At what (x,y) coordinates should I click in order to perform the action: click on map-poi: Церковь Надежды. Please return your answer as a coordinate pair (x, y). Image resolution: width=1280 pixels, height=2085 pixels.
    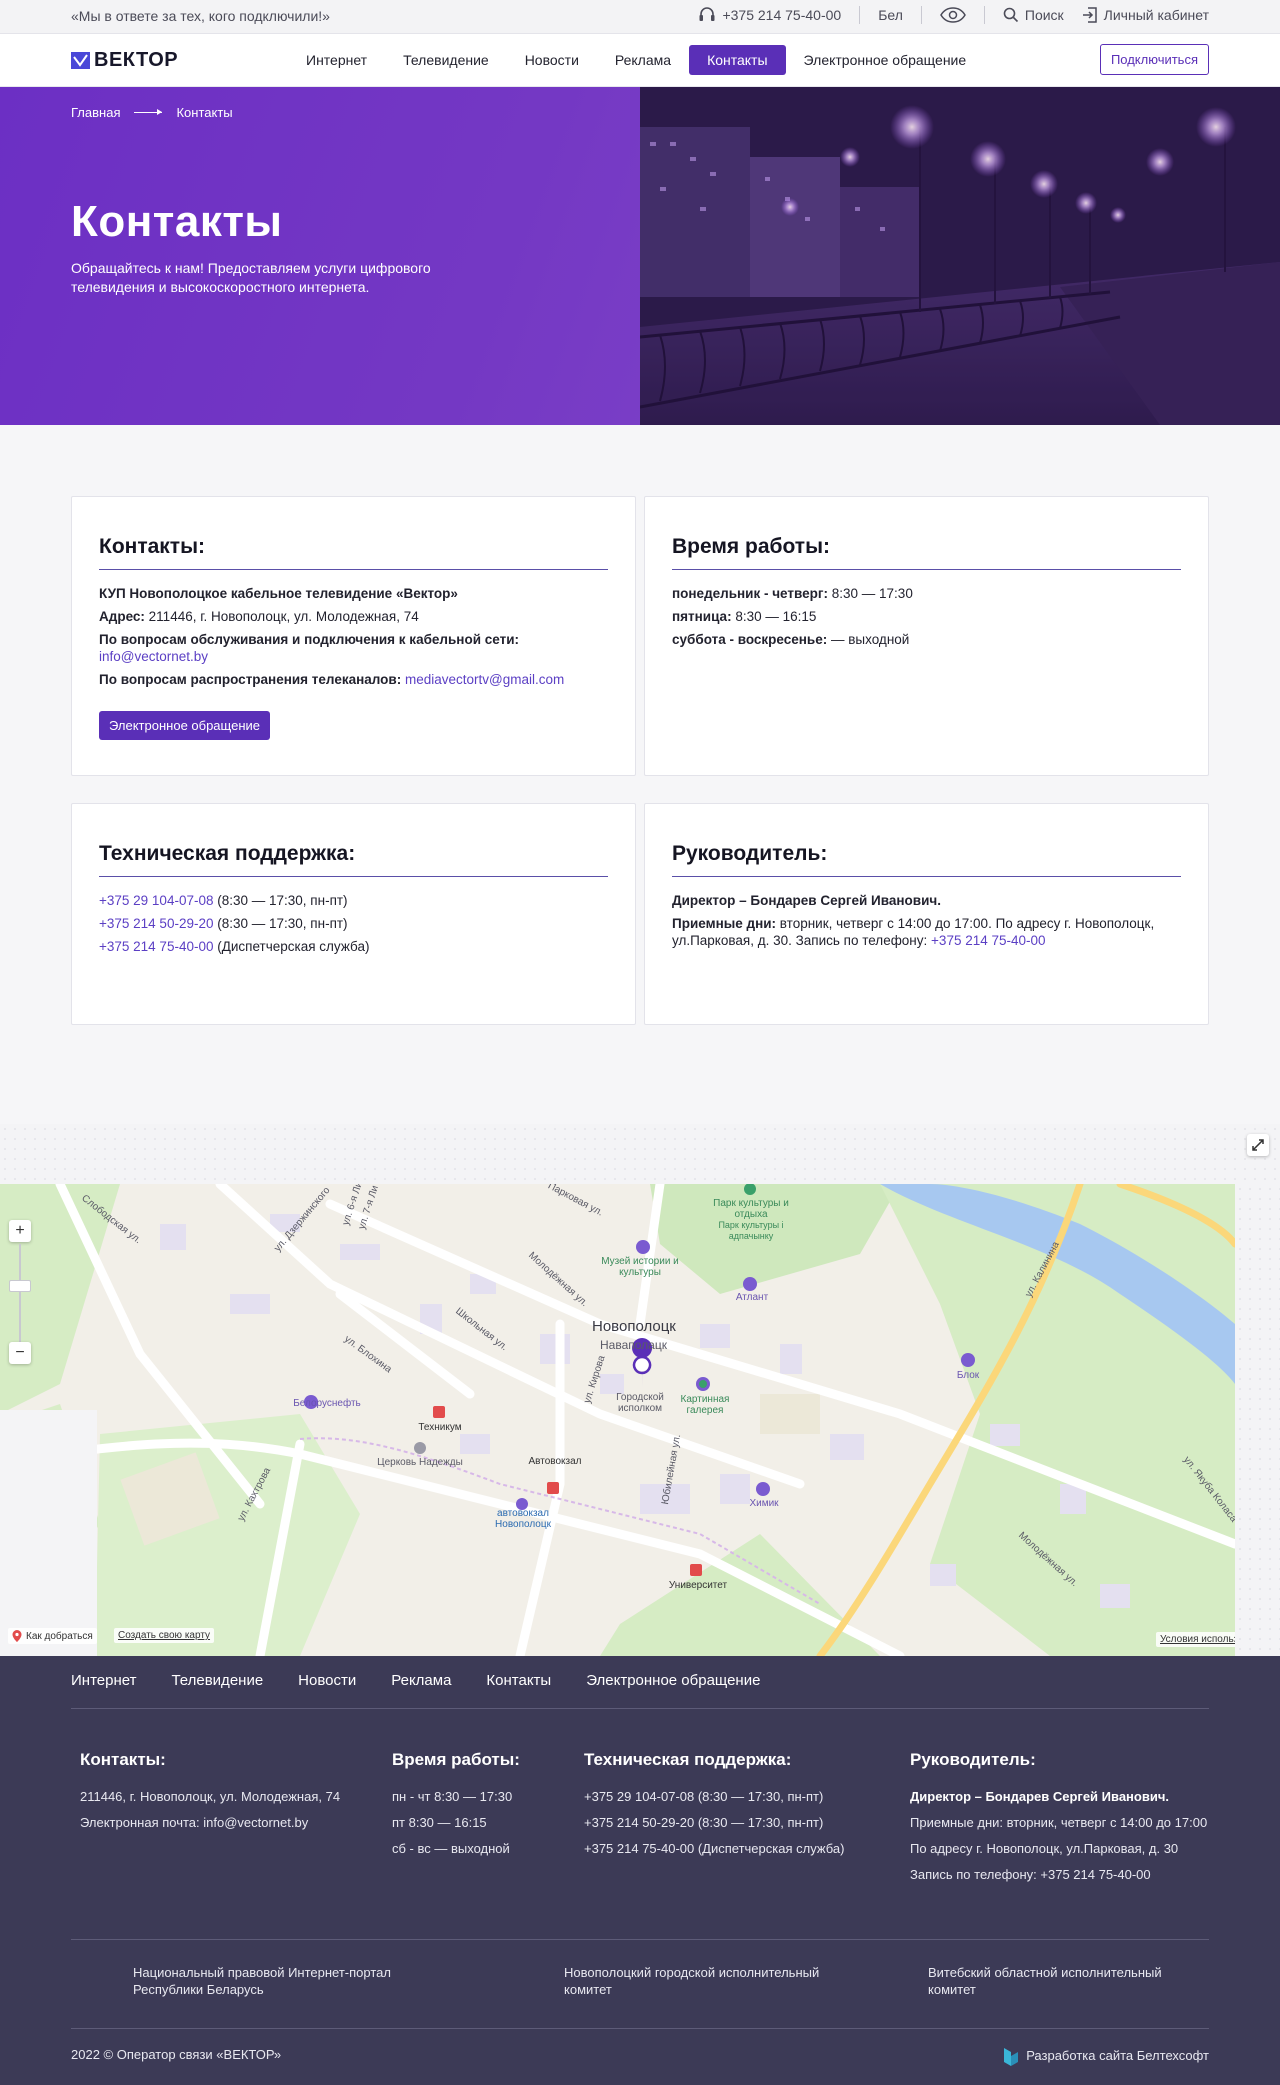
    Looking at the image, I should click on (420, 1462).